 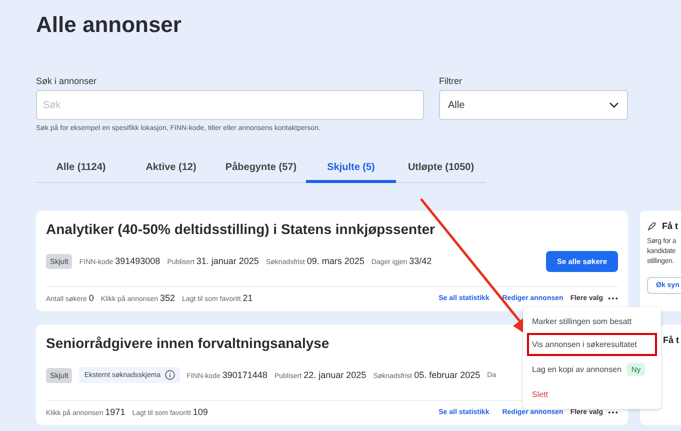 I want to click on tab: Alle (1124), so click(x=81, y=172).